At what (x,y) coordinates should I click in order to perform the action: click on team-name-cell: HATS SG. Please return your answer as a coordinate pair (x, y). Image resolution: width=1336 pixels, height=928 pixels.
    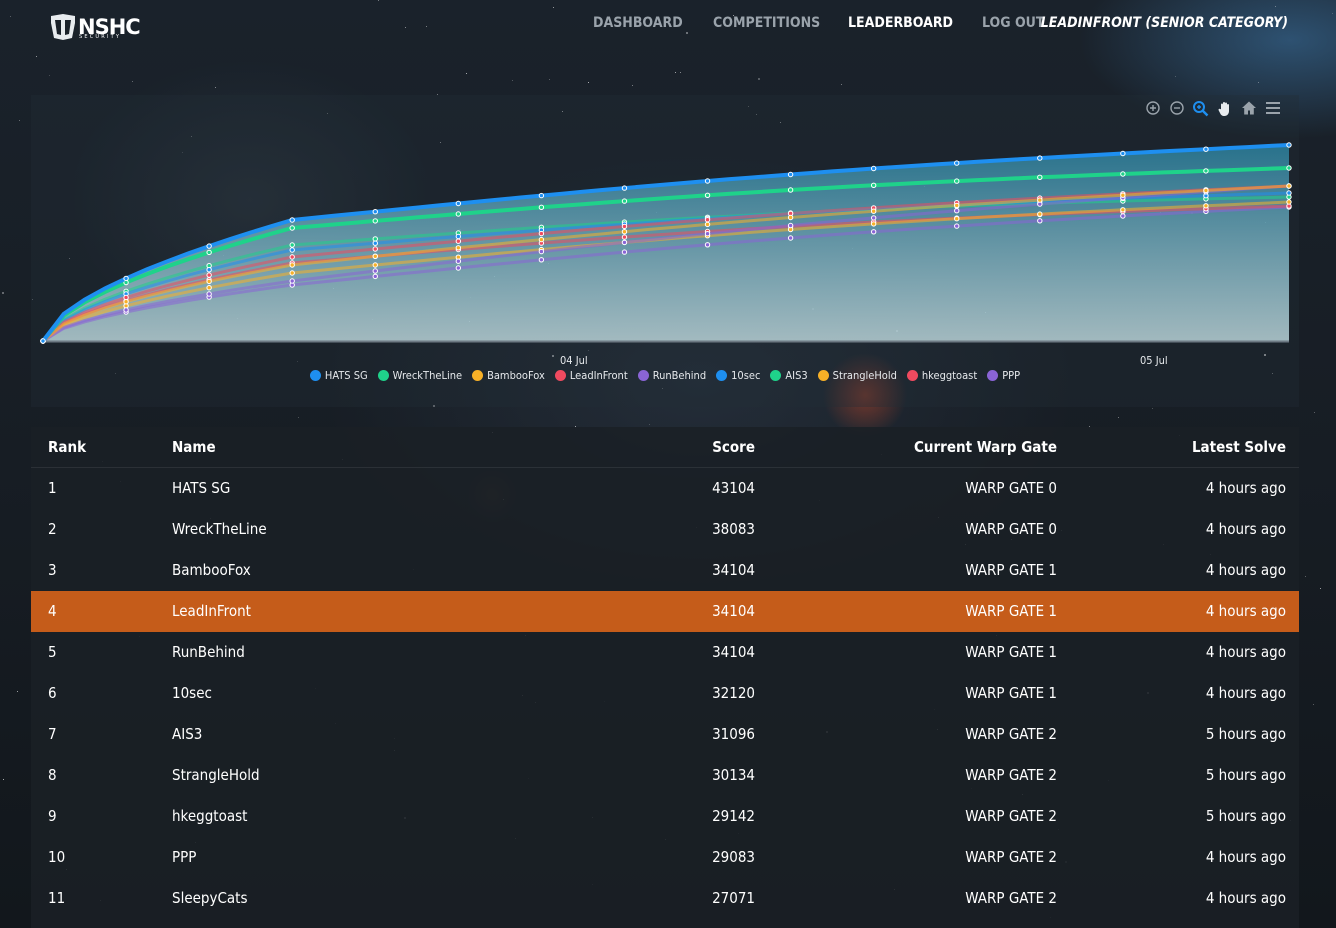
    Looking at the image, I should click on (201, 488).